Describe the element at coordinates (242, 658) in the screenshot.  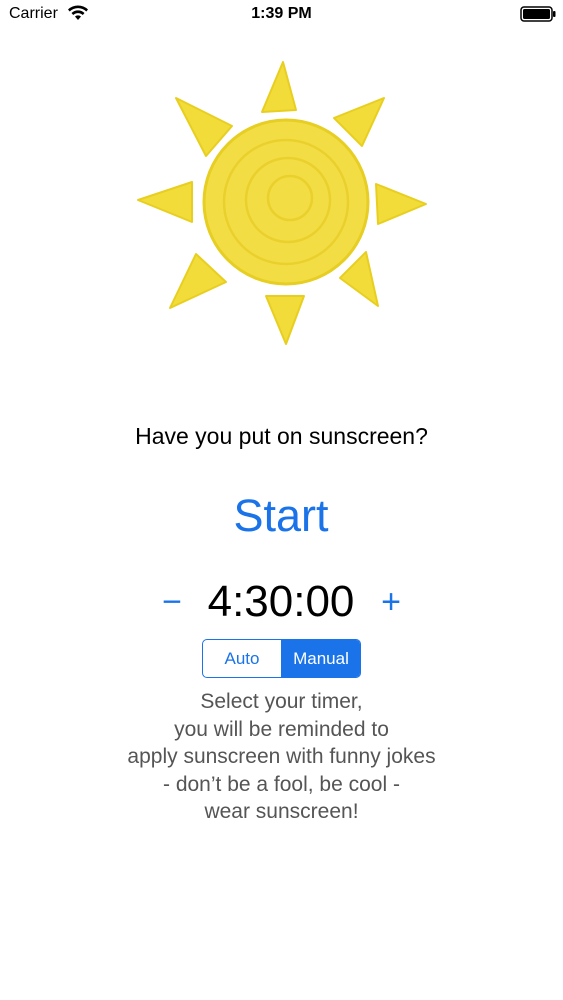
I see `mode-option-auto: Auto` at that location.